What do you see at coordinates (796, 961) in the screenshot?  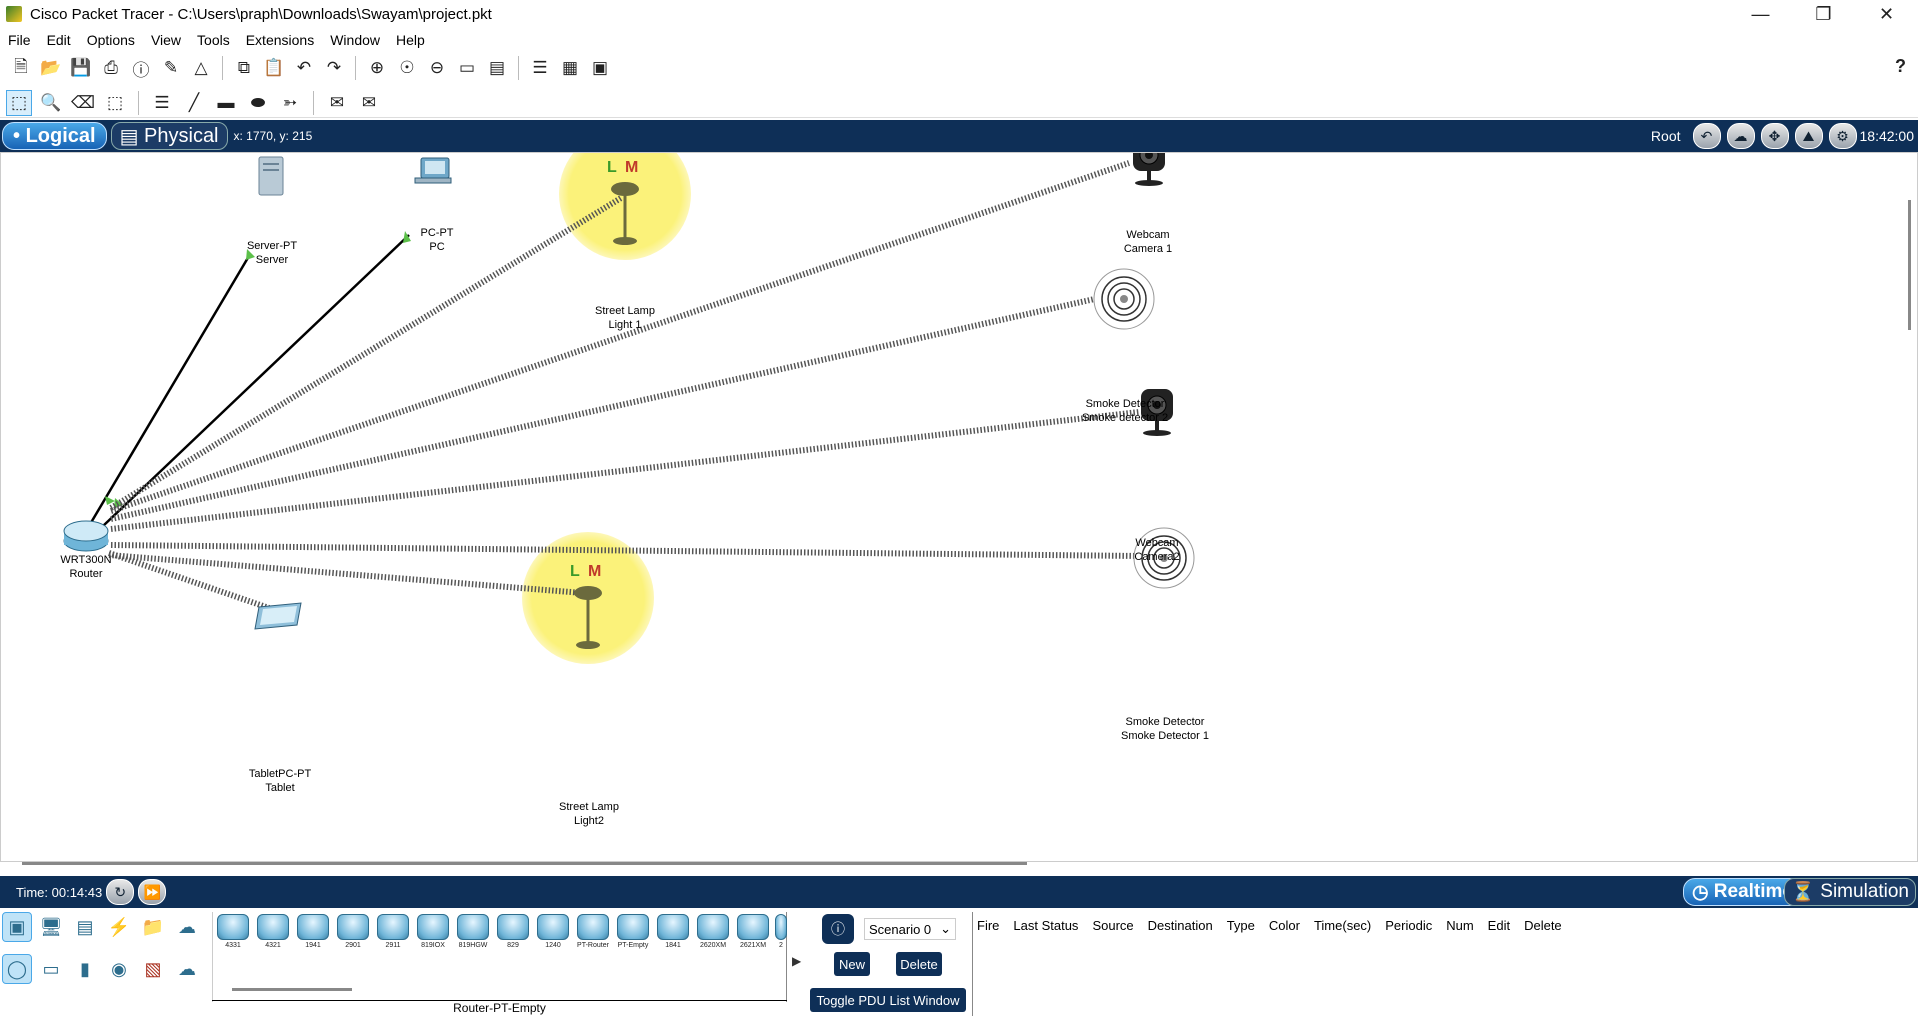 I see `expand-arrow-icon: ▶` at bounding box center [796, 961].